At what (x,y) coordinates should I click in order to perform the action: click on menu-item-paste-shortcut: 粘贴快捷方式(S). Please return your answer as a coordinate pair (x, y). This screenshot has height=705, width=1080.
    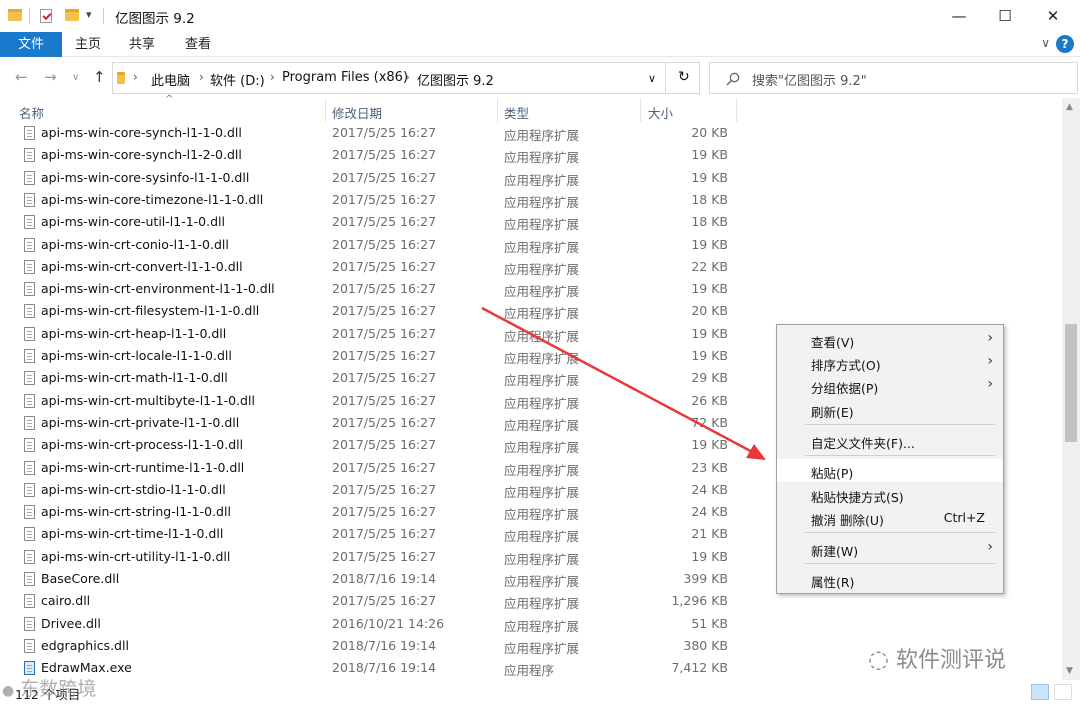
    Looking at the image, I should click on (890, 494).